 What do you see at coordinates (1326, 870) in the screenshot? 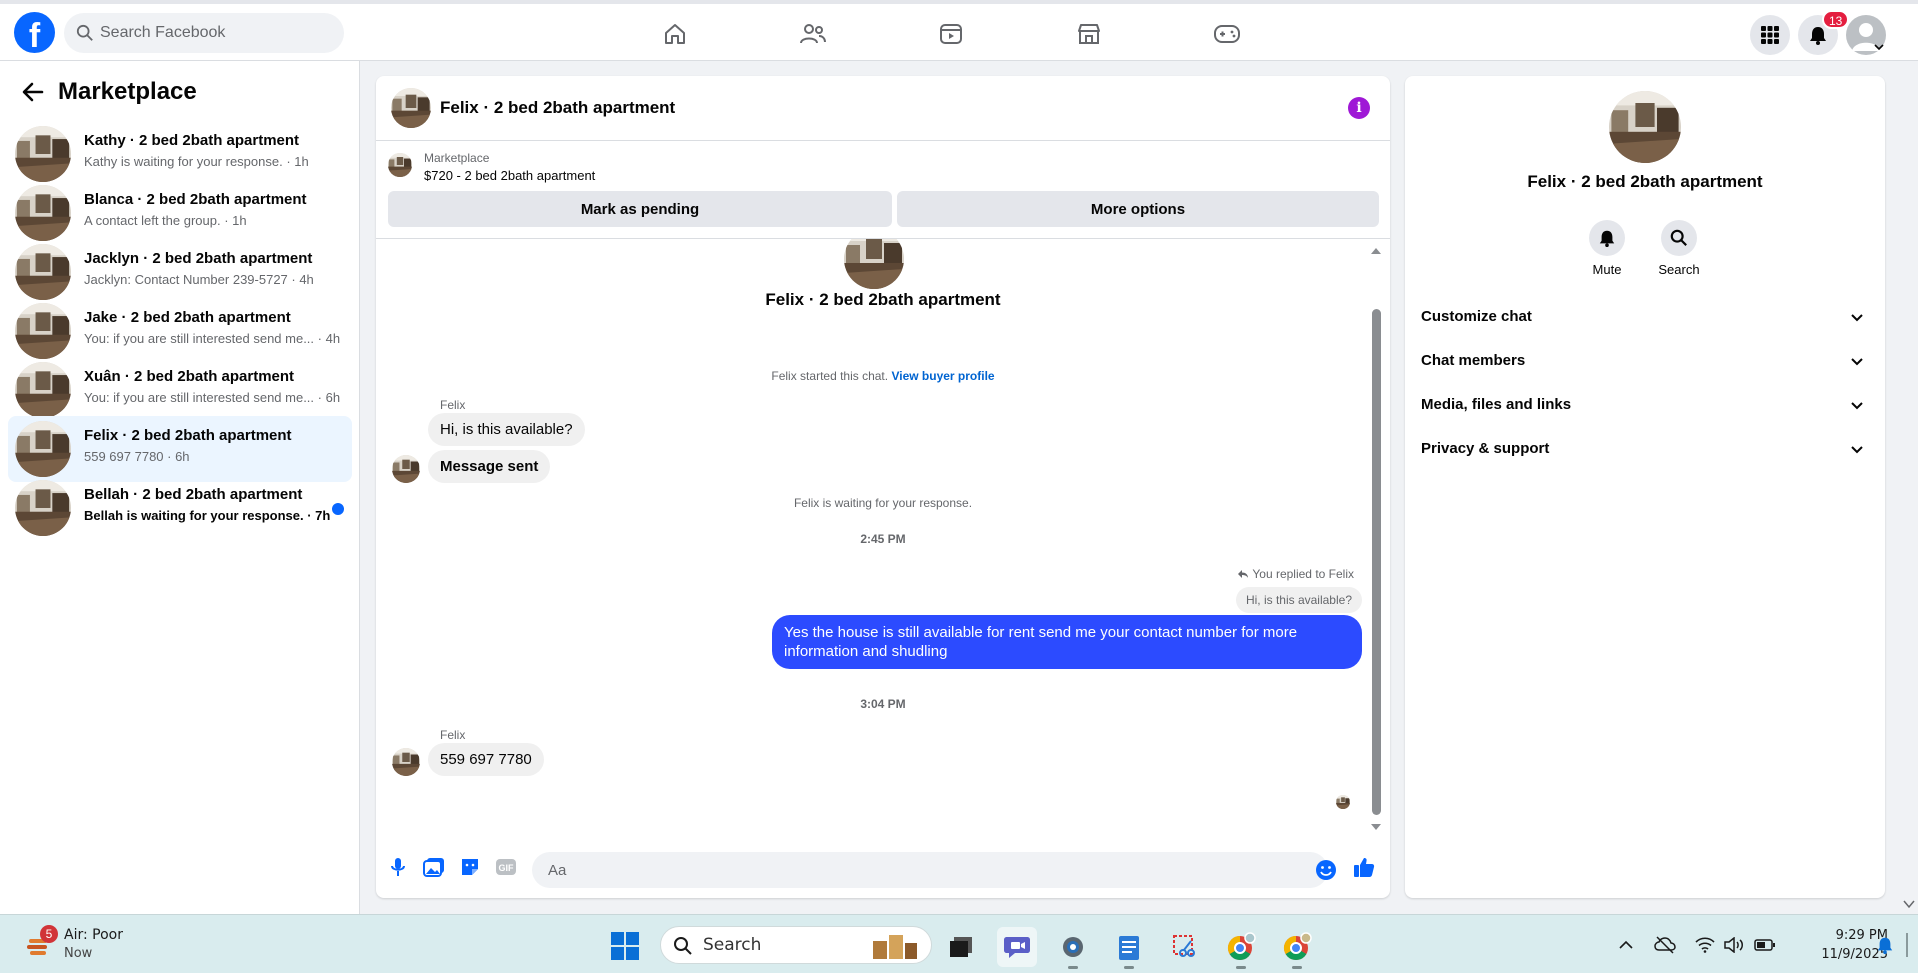
I see `emoji-button` at bounding box center [1326, 870].